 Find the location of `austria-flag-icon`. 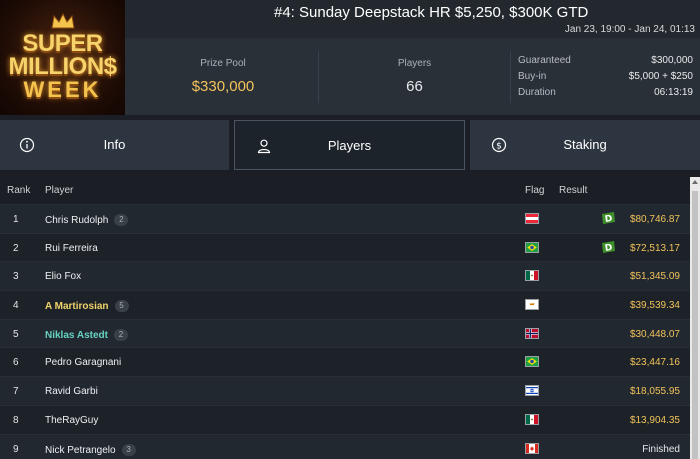

austria-flag-icon is located at coordinates (532, 218).